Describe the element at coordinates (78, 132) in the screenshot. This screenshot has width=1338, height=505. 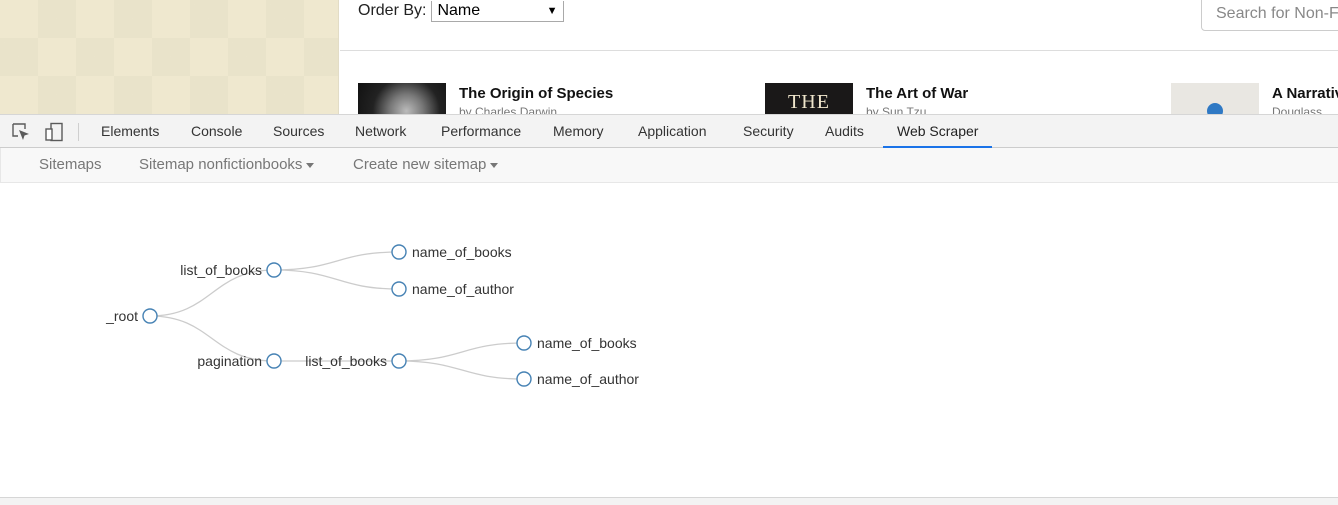
I see `toolbar-separator` at that location.